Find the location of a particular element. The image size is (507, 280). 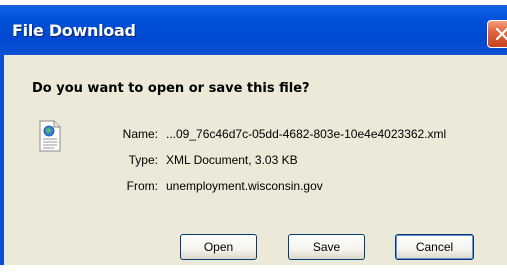

from-label: From: is located at coordinates (142, 186).